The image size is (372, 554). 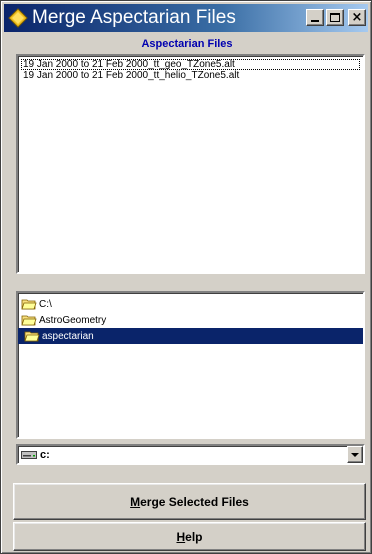 I want to click on close-button: ×, so click(x=357, y=17).